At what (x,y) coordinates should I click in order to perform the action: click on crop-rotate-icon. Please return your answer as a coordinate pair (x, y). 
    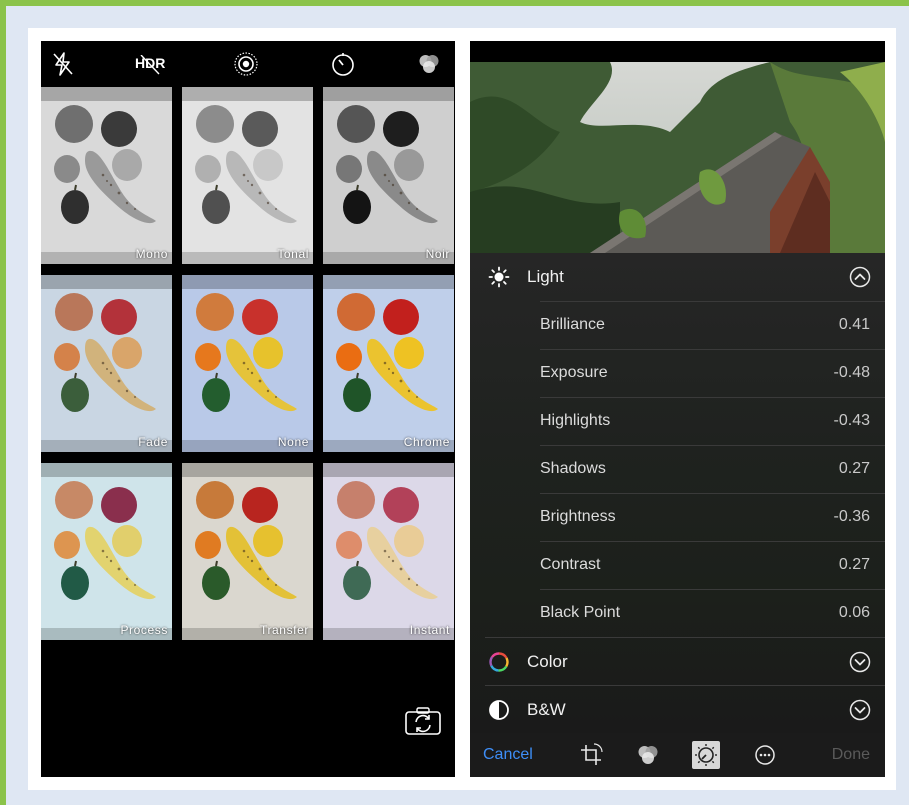
    Looking at the image, I should click on (591, 755).